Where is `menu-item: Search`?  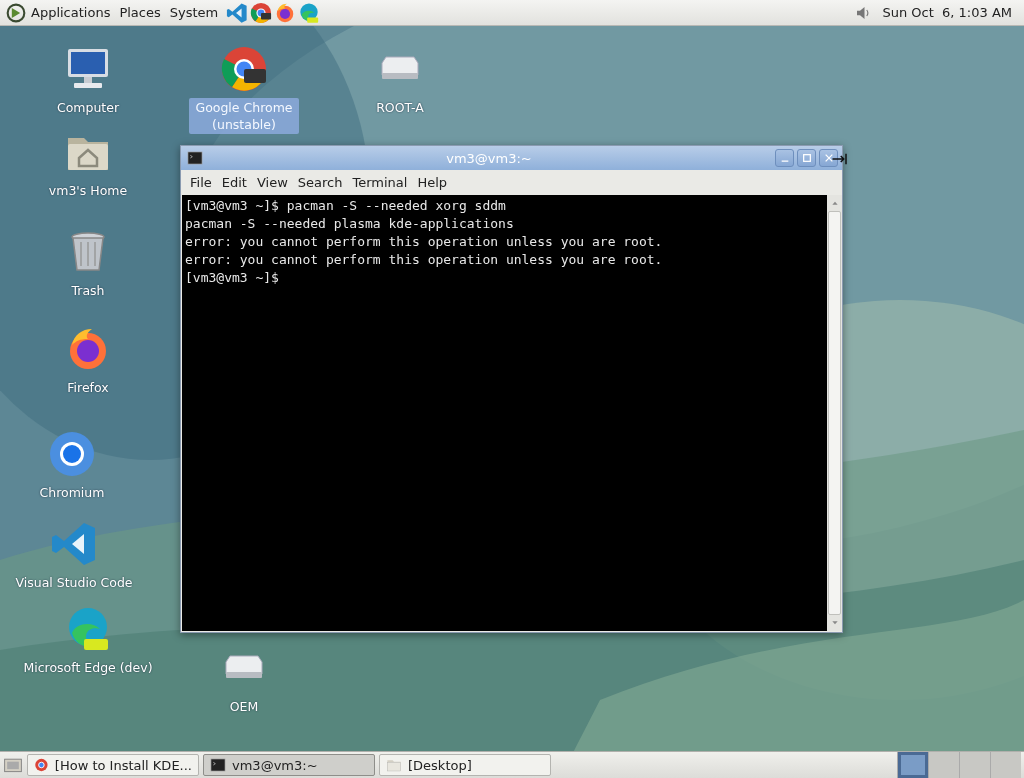 menu-item: Search is located at coordinates (320, 182).